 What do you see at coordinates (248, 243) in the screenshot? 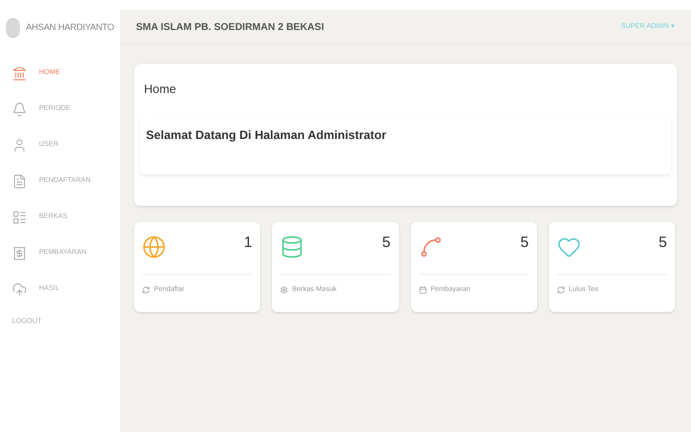
I see `stat-value: 1` at bounding box center [248, 243].